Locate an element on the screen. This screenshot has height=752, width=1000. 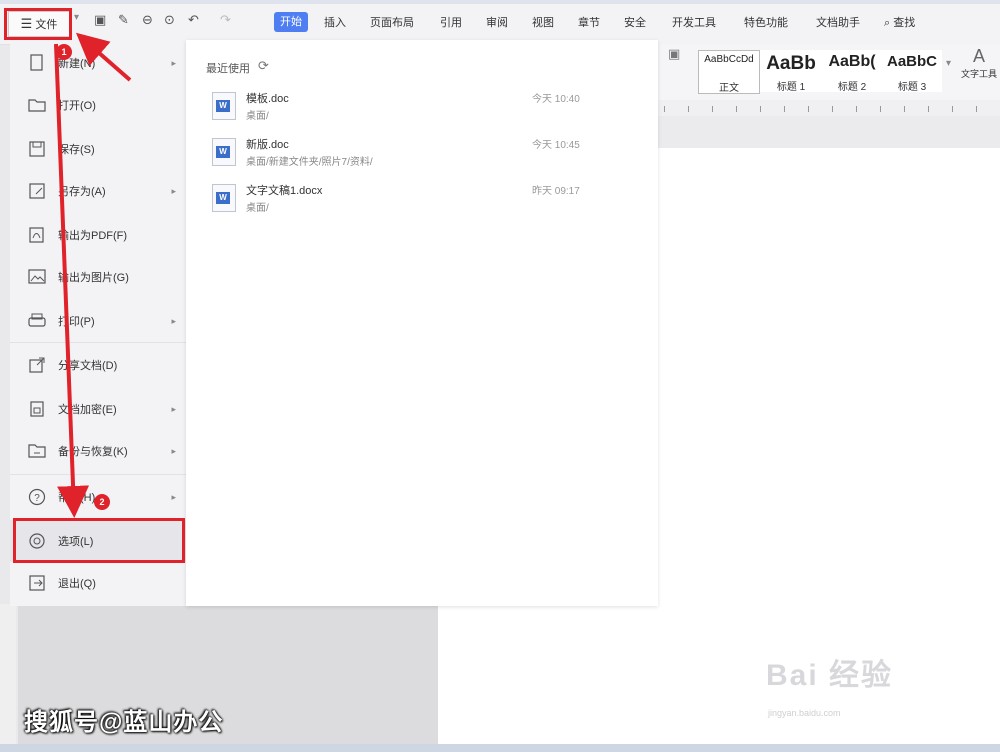
sohu-watermark: 搜狐号@蓝山办公 is located at coordinates (124, 722).